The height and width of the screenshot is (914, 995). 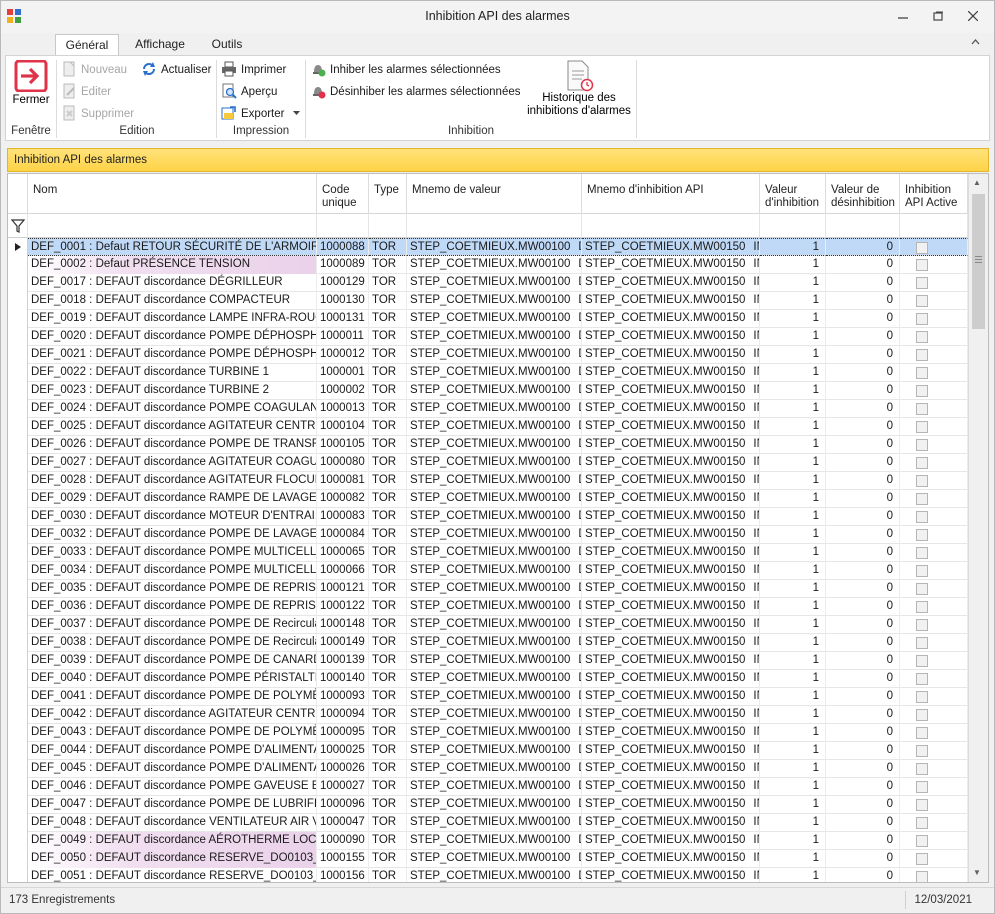 I want to click on tab-outils: Outils, so click(x=227, y=45).